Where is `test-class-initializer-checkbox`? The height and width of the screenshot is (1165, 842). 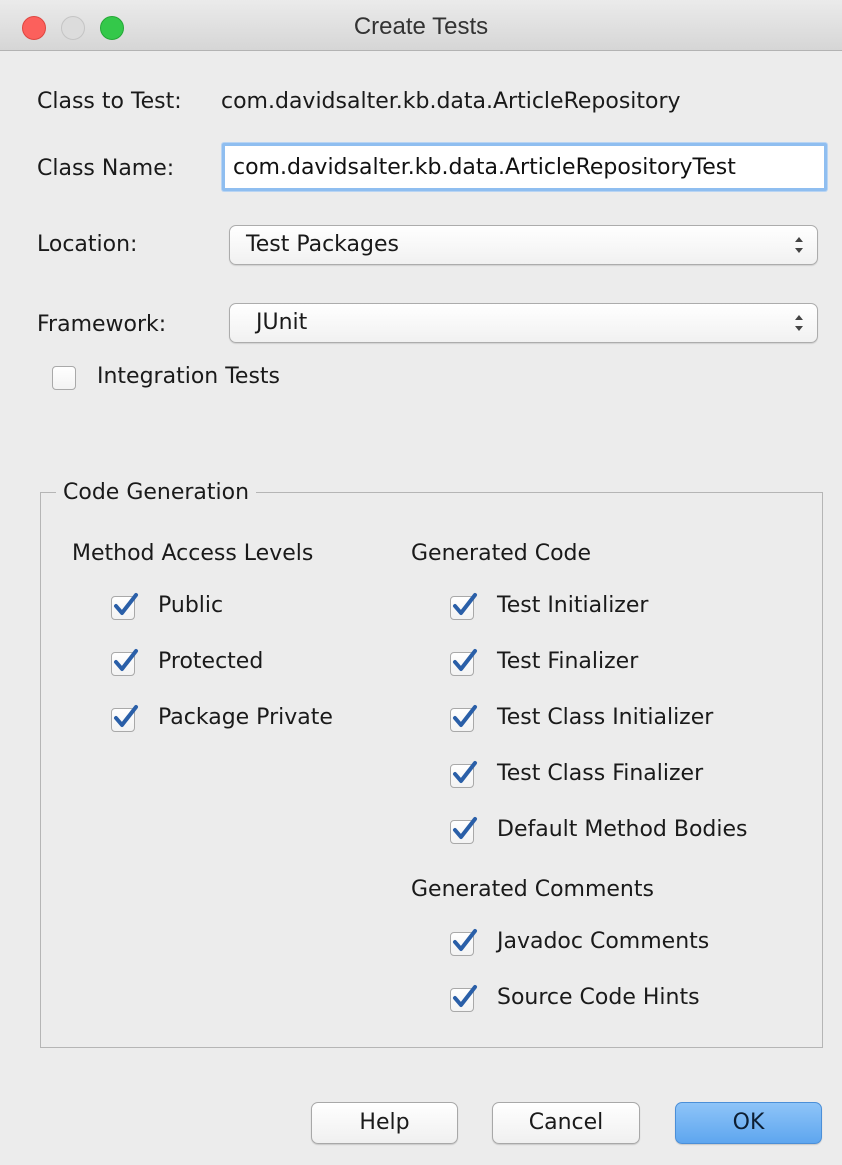 test-class-initializer-checkbox is located at coordinates (463, 718).